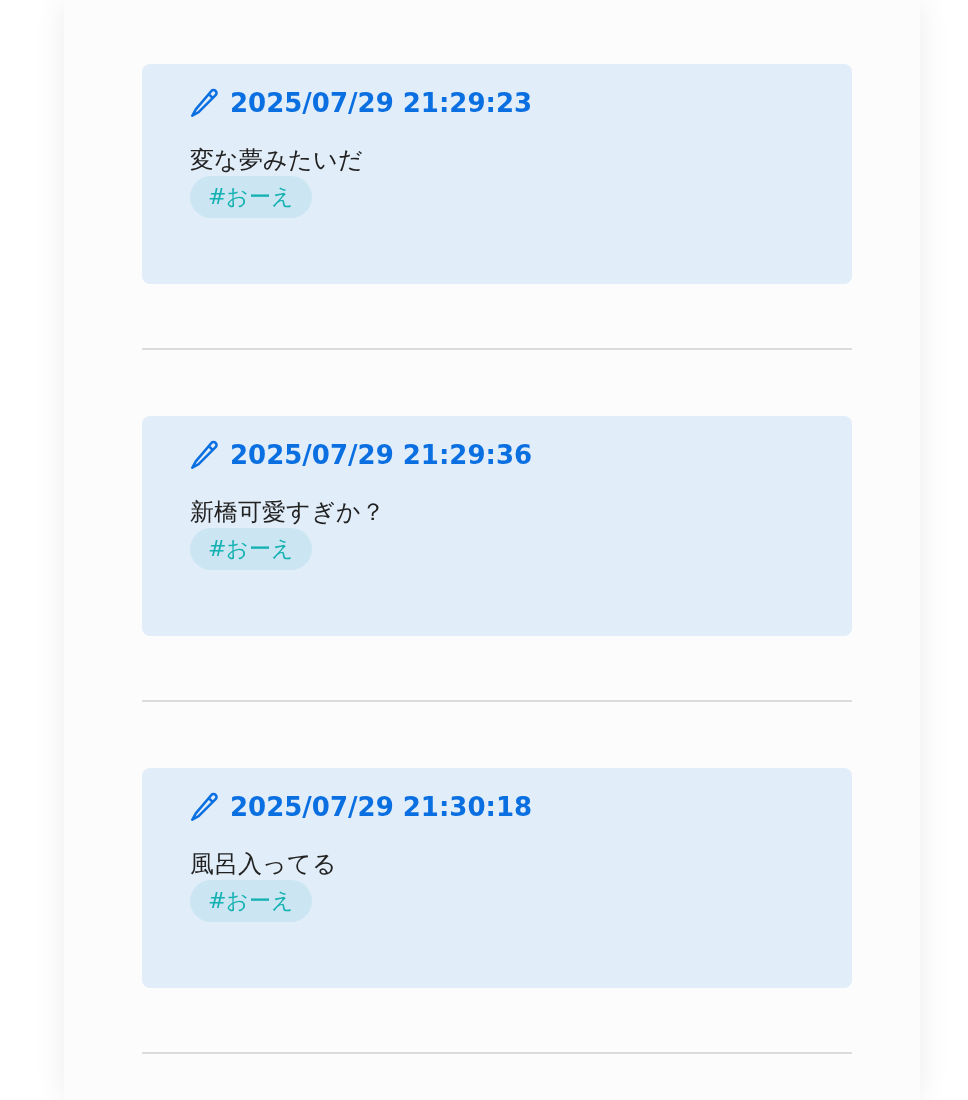 Image resolution: width=968 pixels, height=1100 pixels. Describe the element at coordinates (381, 807) in the screenshot. I see `post-timestamp: 2025/07/29 21:30:18` at that location.